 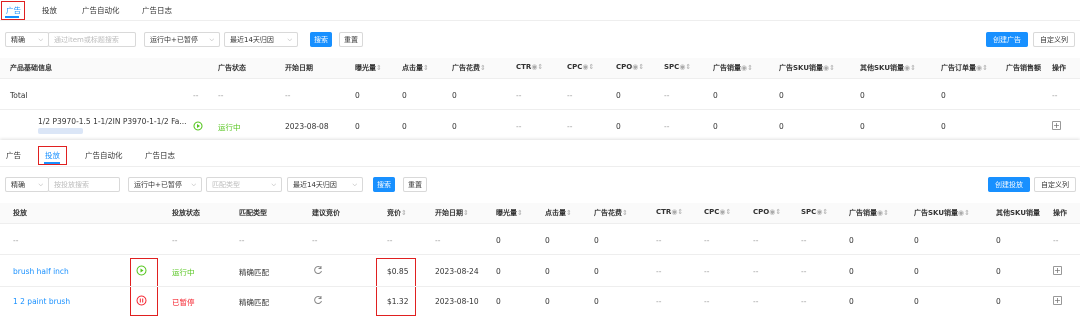 What do you see at coordinates (41, 301) in the screenshot?
I see `targeting-name: 1 2 paint brush` at bounding box center [41, 301].